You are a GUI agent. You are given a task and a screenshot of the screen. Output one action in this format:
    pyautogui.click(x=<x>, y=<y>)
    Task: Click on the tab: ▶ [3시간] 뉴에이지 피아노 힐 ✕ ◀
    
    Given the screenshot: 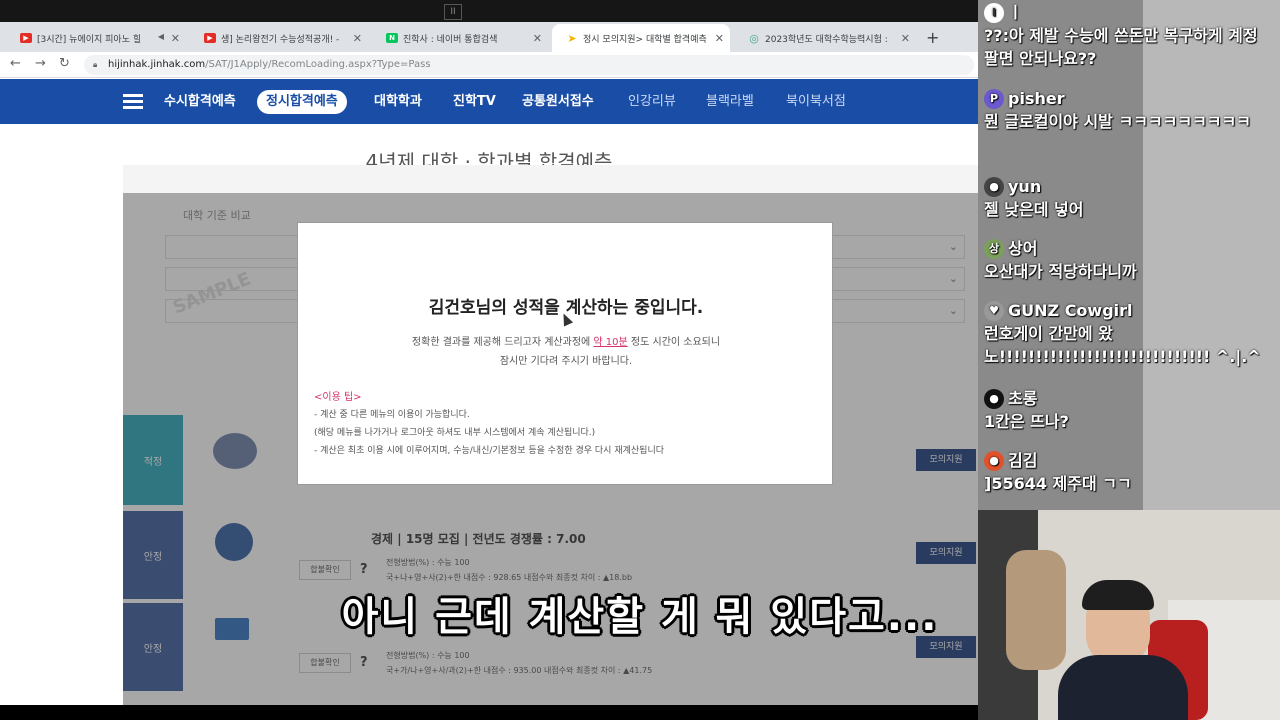 What is the action you would take?
    pyautogui.click(x=96, y=38)
    